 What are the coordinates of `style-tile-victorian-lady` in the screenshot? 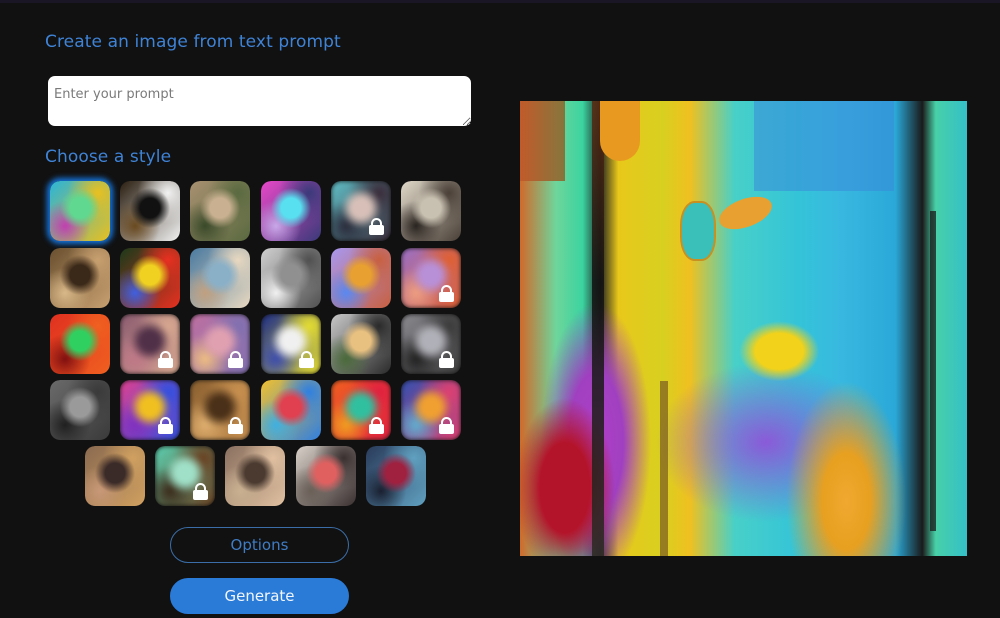 It's located at (255, 476).